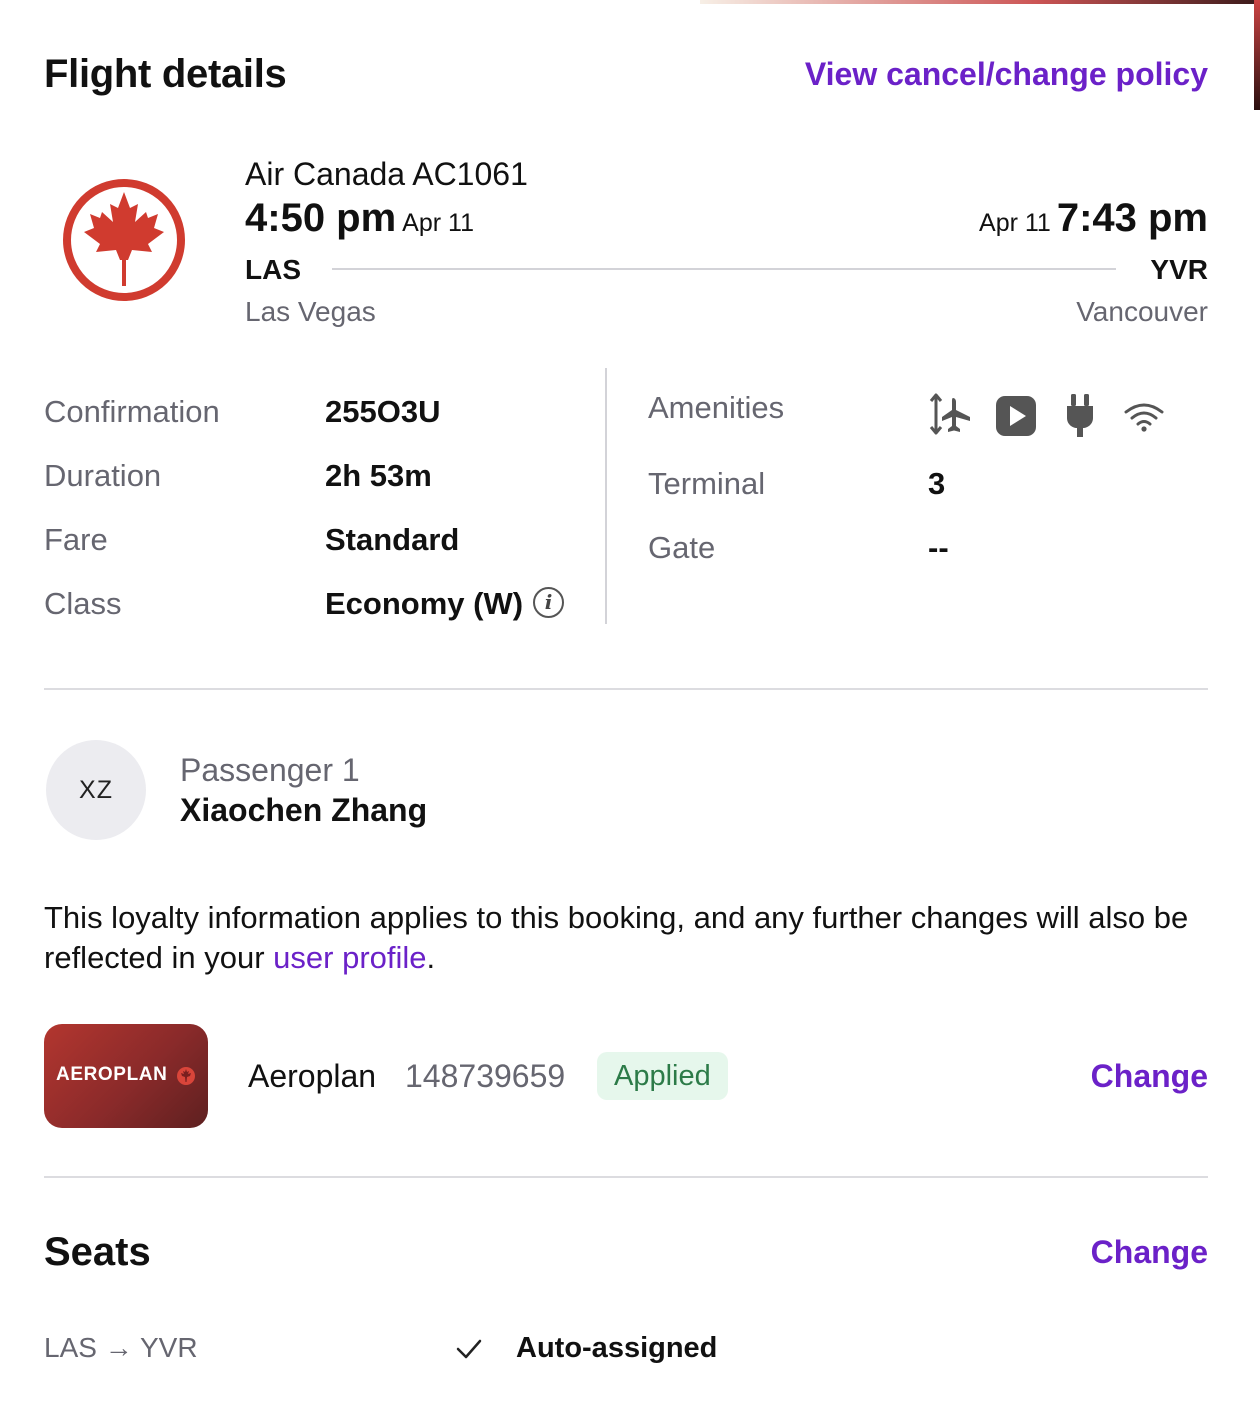 The image size is (1260, 1416). I want to click on aeroplan-logo-text: AEROPLAN, so click(112, 1074).